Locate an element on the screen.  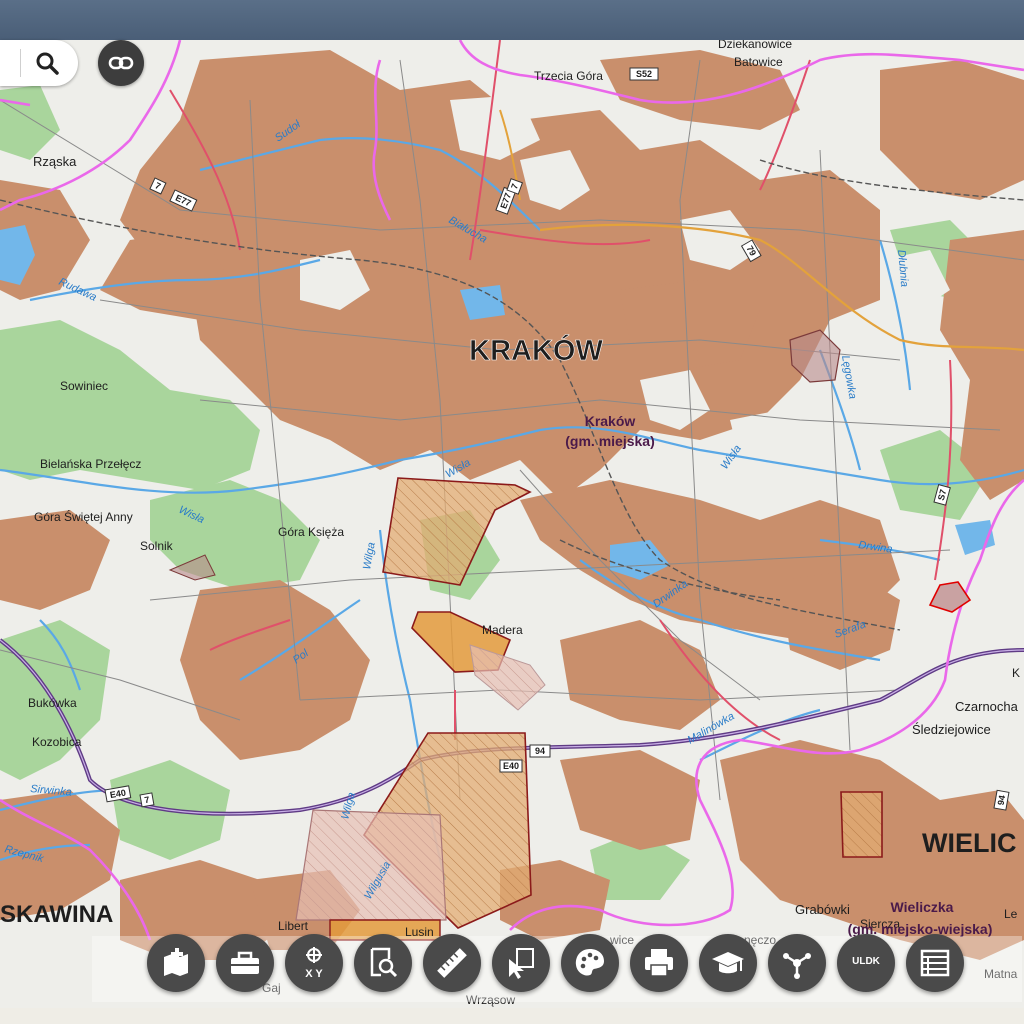
place-trzecia-gora: Trzecia Góra is located at coordinates (568, 76).